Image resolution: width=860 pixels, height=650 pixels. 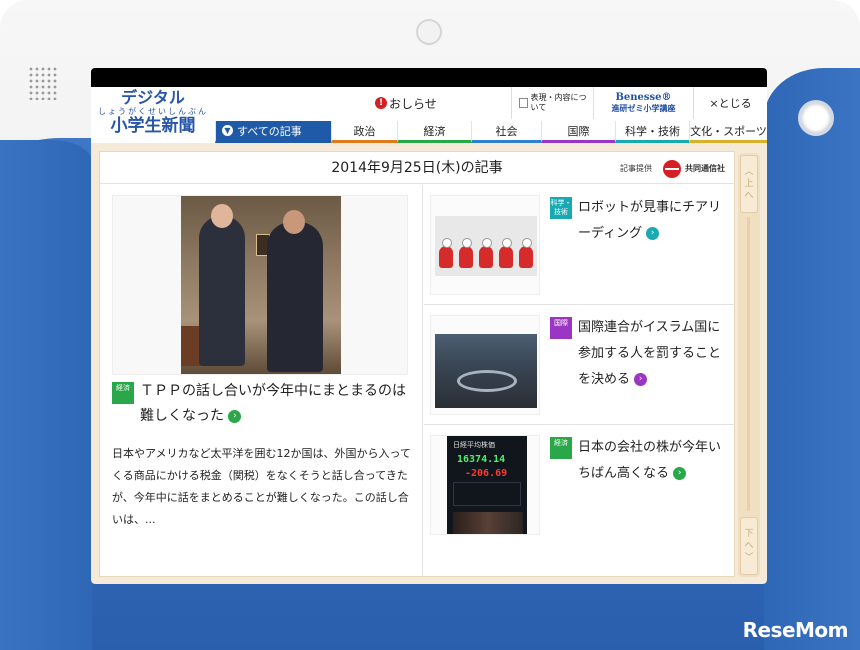 What do you see at coordinates (417, 168) in the screenshot?
I see `date-header: 2014年9月25日(木)の記事 記事提供 共同通信社` at bounding box center [417, 168].